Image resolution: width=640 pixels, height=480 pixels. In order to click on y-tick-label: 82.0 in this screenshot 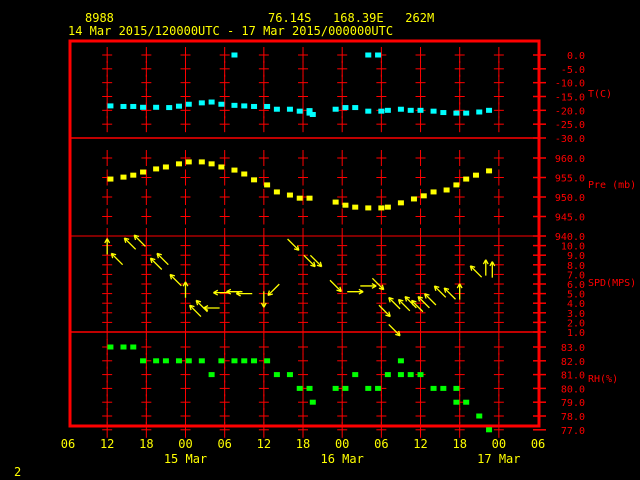, I will do `click(573, 362)`.